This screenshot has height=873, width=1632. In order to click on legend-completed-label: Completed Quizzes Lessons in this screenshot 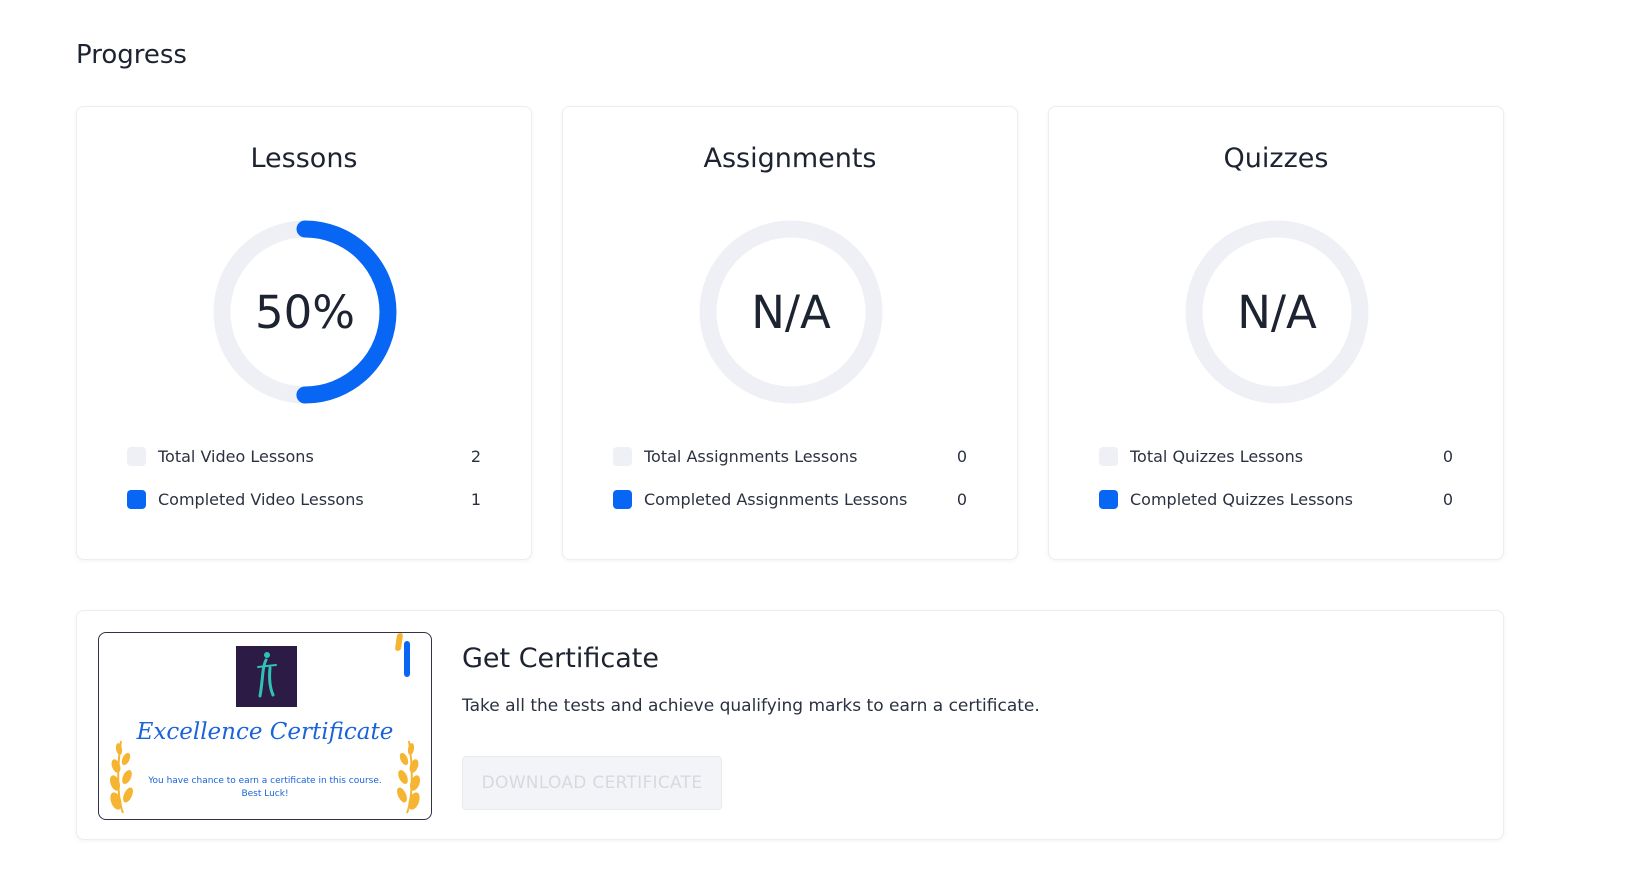, I will do `click(1242, 499)`.